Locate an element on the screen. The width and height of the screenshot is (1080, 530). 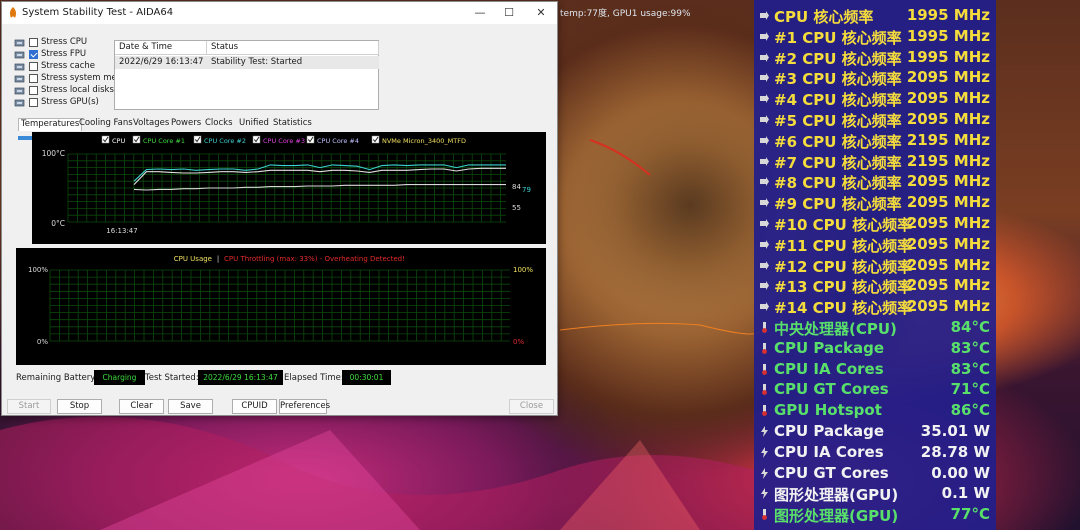
osd-row: #1 CPU 核心频率 1995 MHz is located at coordinates (875, 36).